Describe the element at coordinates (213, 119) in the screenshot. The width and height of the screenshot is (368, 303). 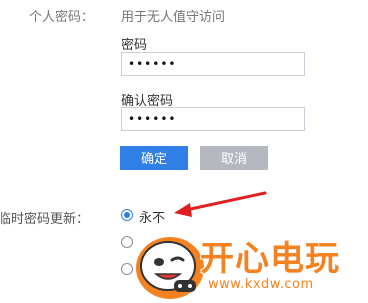
I see `confirm-password-input: ••••••` at that location.